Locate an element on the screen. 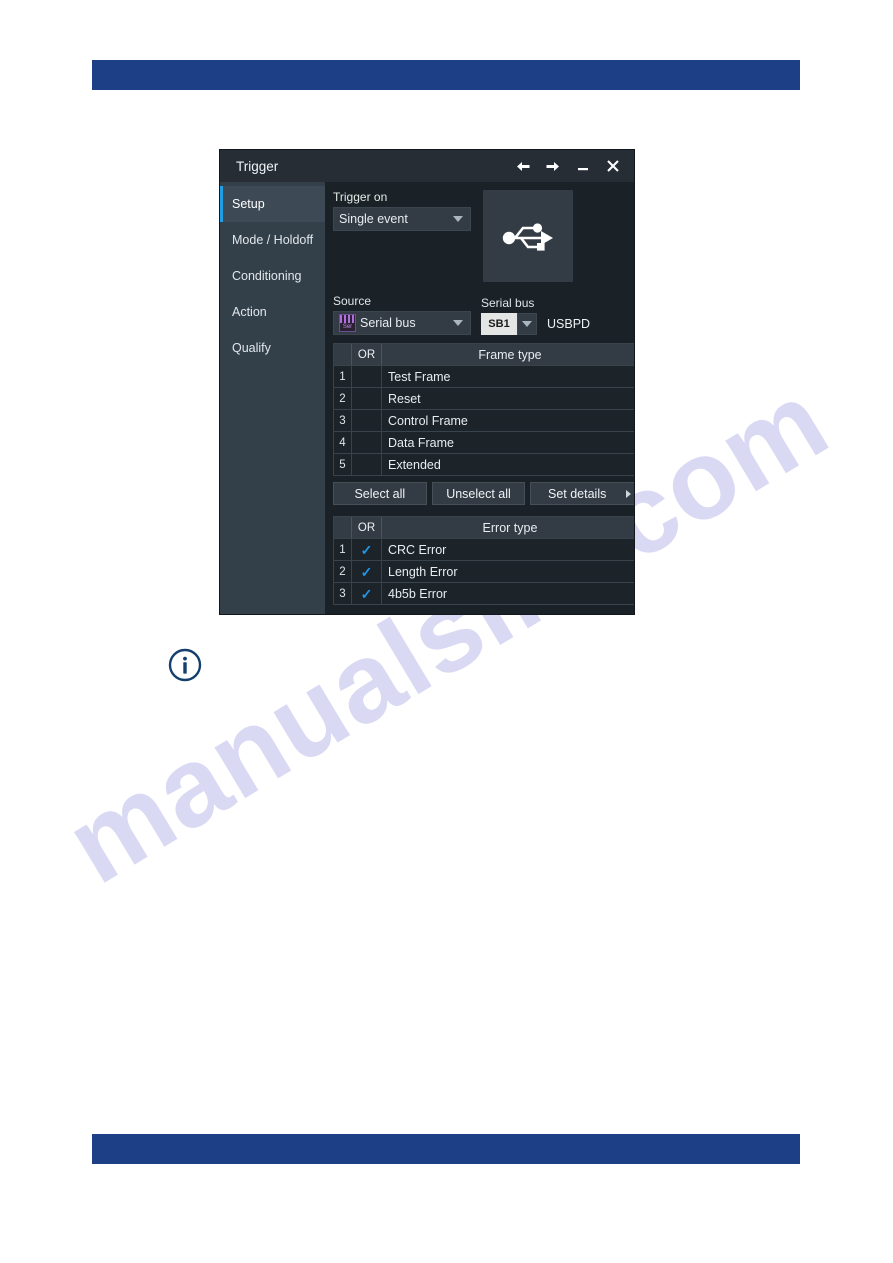 This screenshot has width=893, height=1263. frame-table-header: OR Frame type is located at coordinates (484, 355).